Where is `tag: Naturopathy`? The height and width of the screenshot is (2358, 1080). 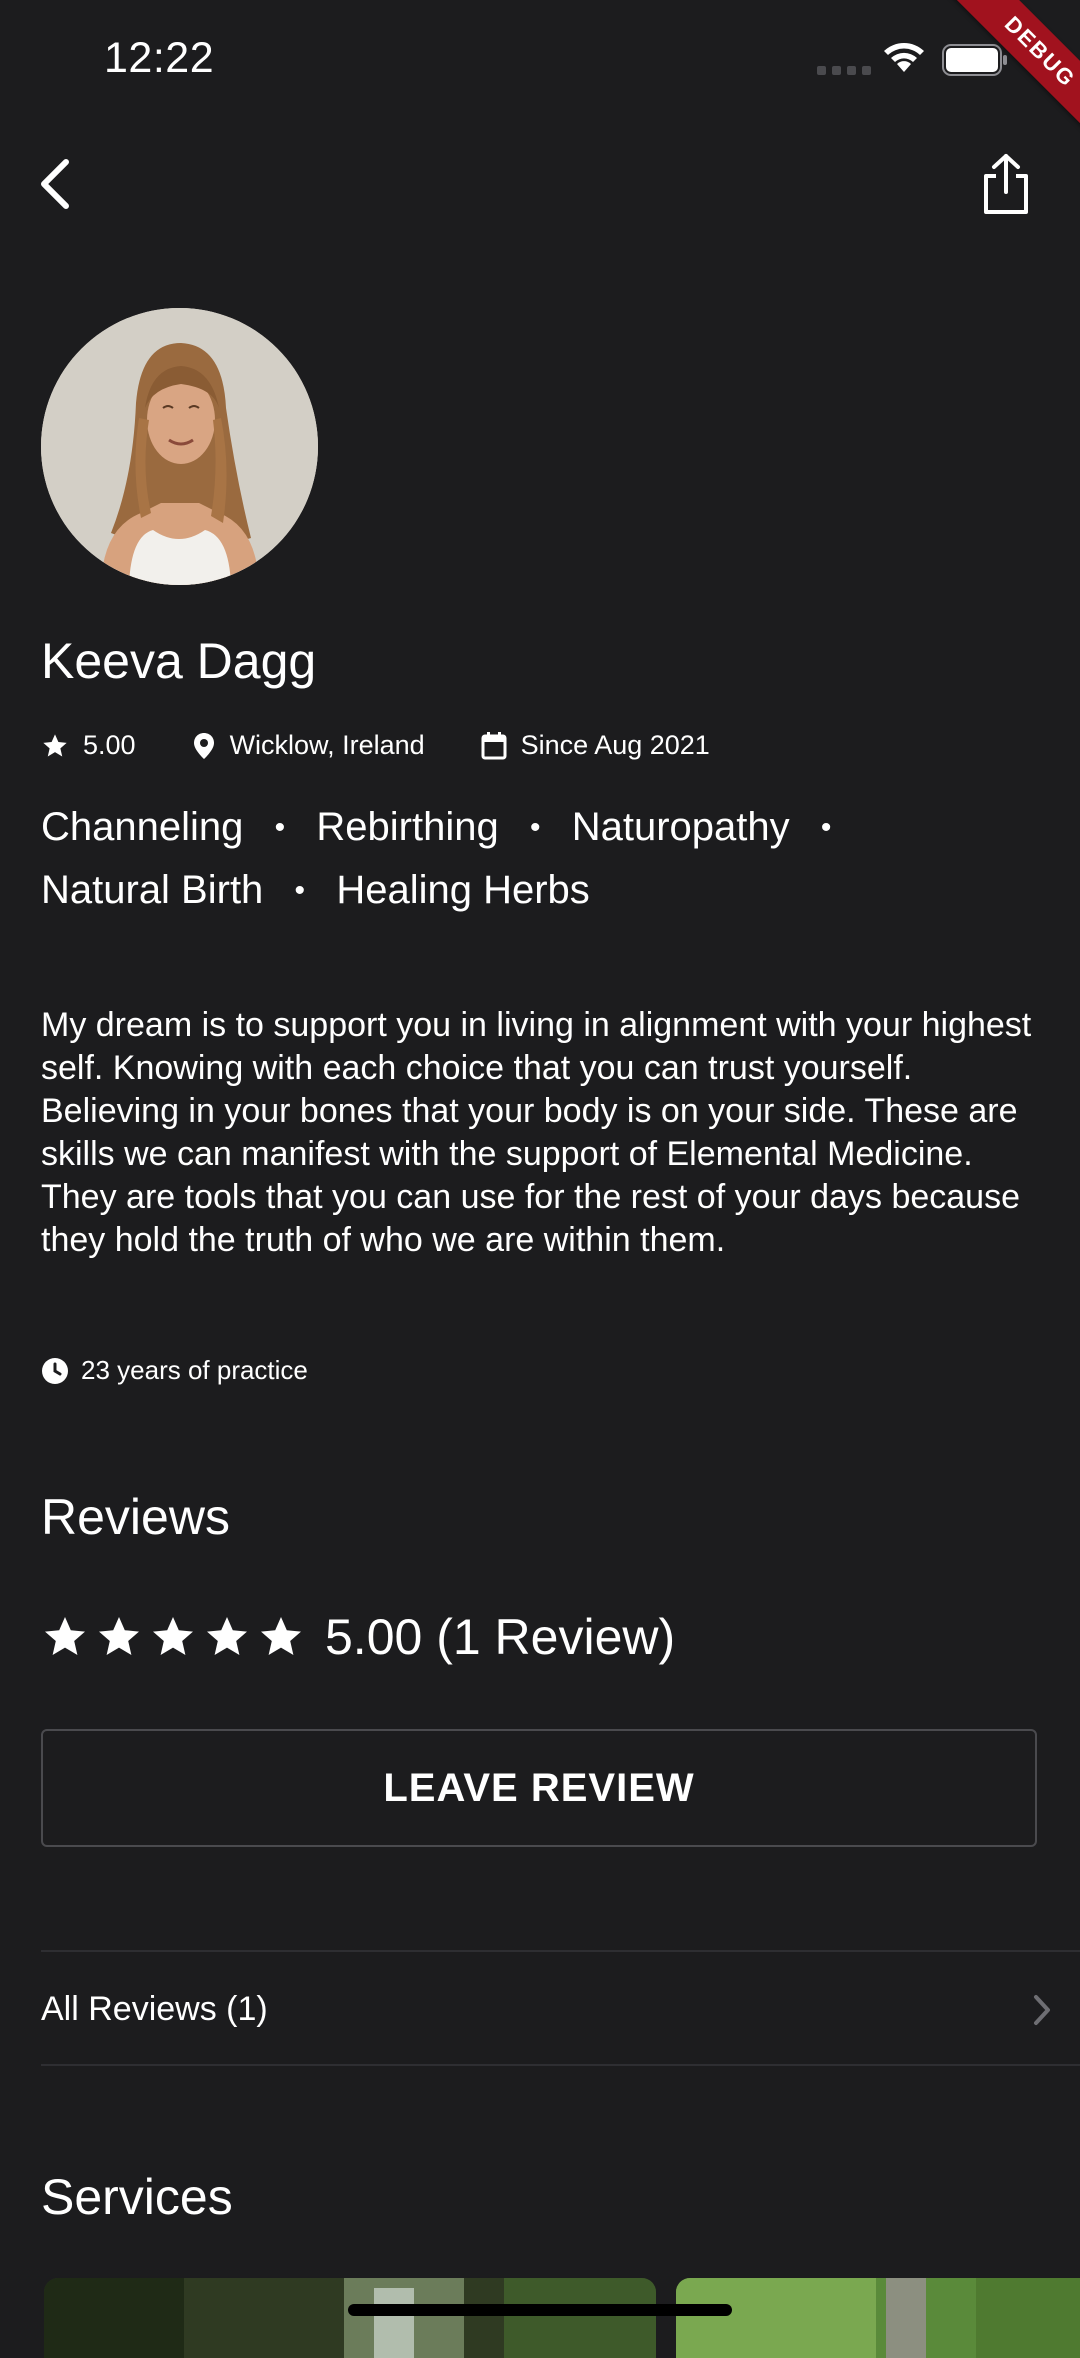
tag: Naturopathy is located at coordinates (680, 827).